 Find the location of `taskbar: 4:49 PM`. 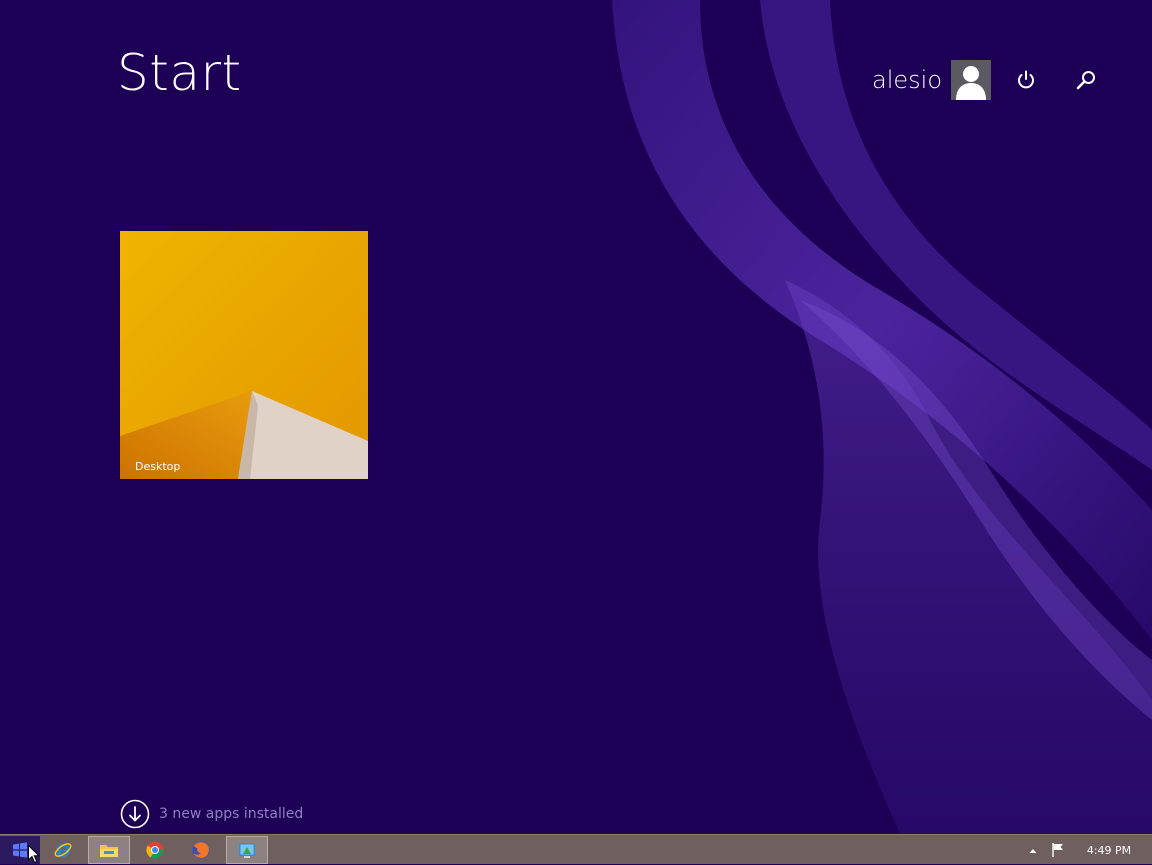

taskbar: 4:49 PM is located at coordinates (576, 849).